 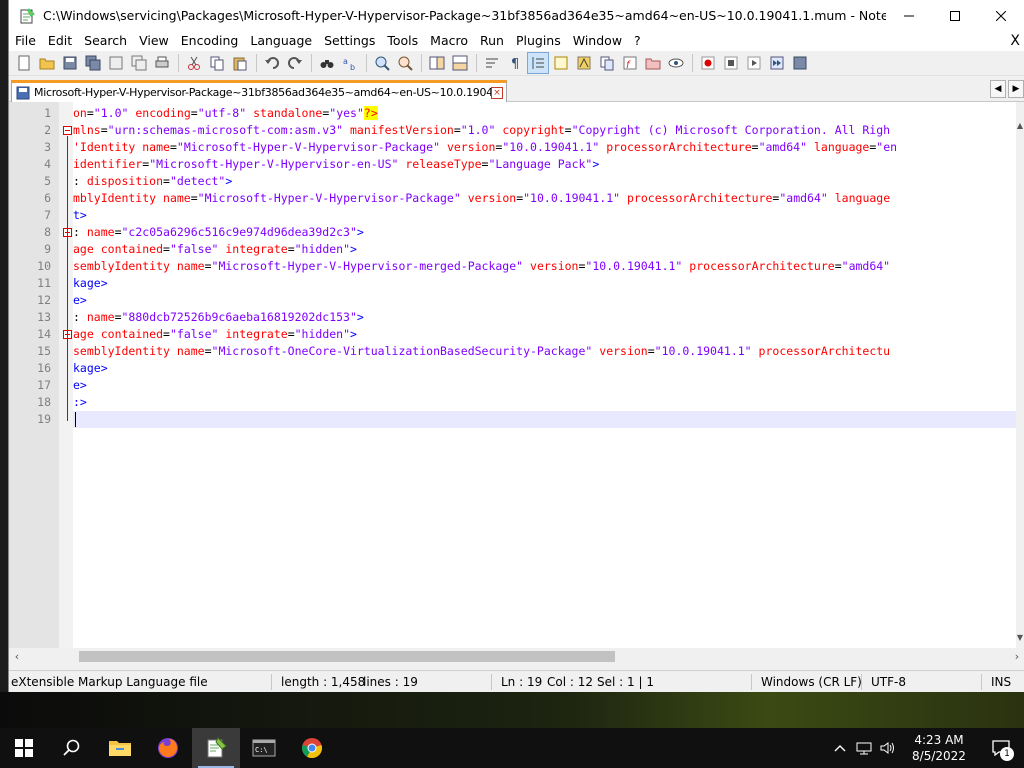 What do you see at coordinates (217, 63) in the screenshot?
I see `copy-button` at bounding box center [217, 63].